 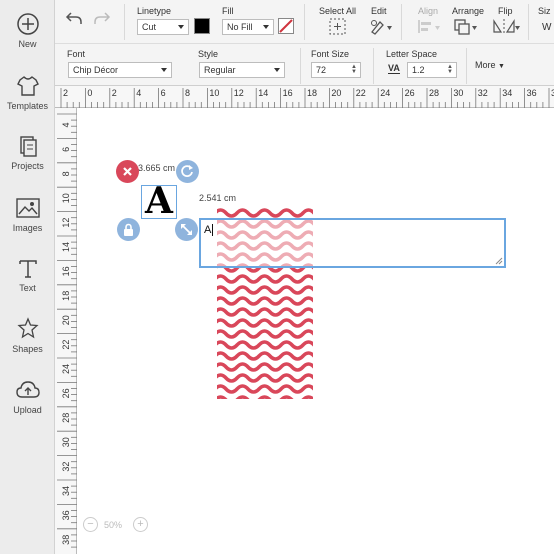 What do you see at coordinates (432, 70) in the screenshot?
I see `letter-space-input: 1.2 ▲ ▼` at bounding box center [432, 70].